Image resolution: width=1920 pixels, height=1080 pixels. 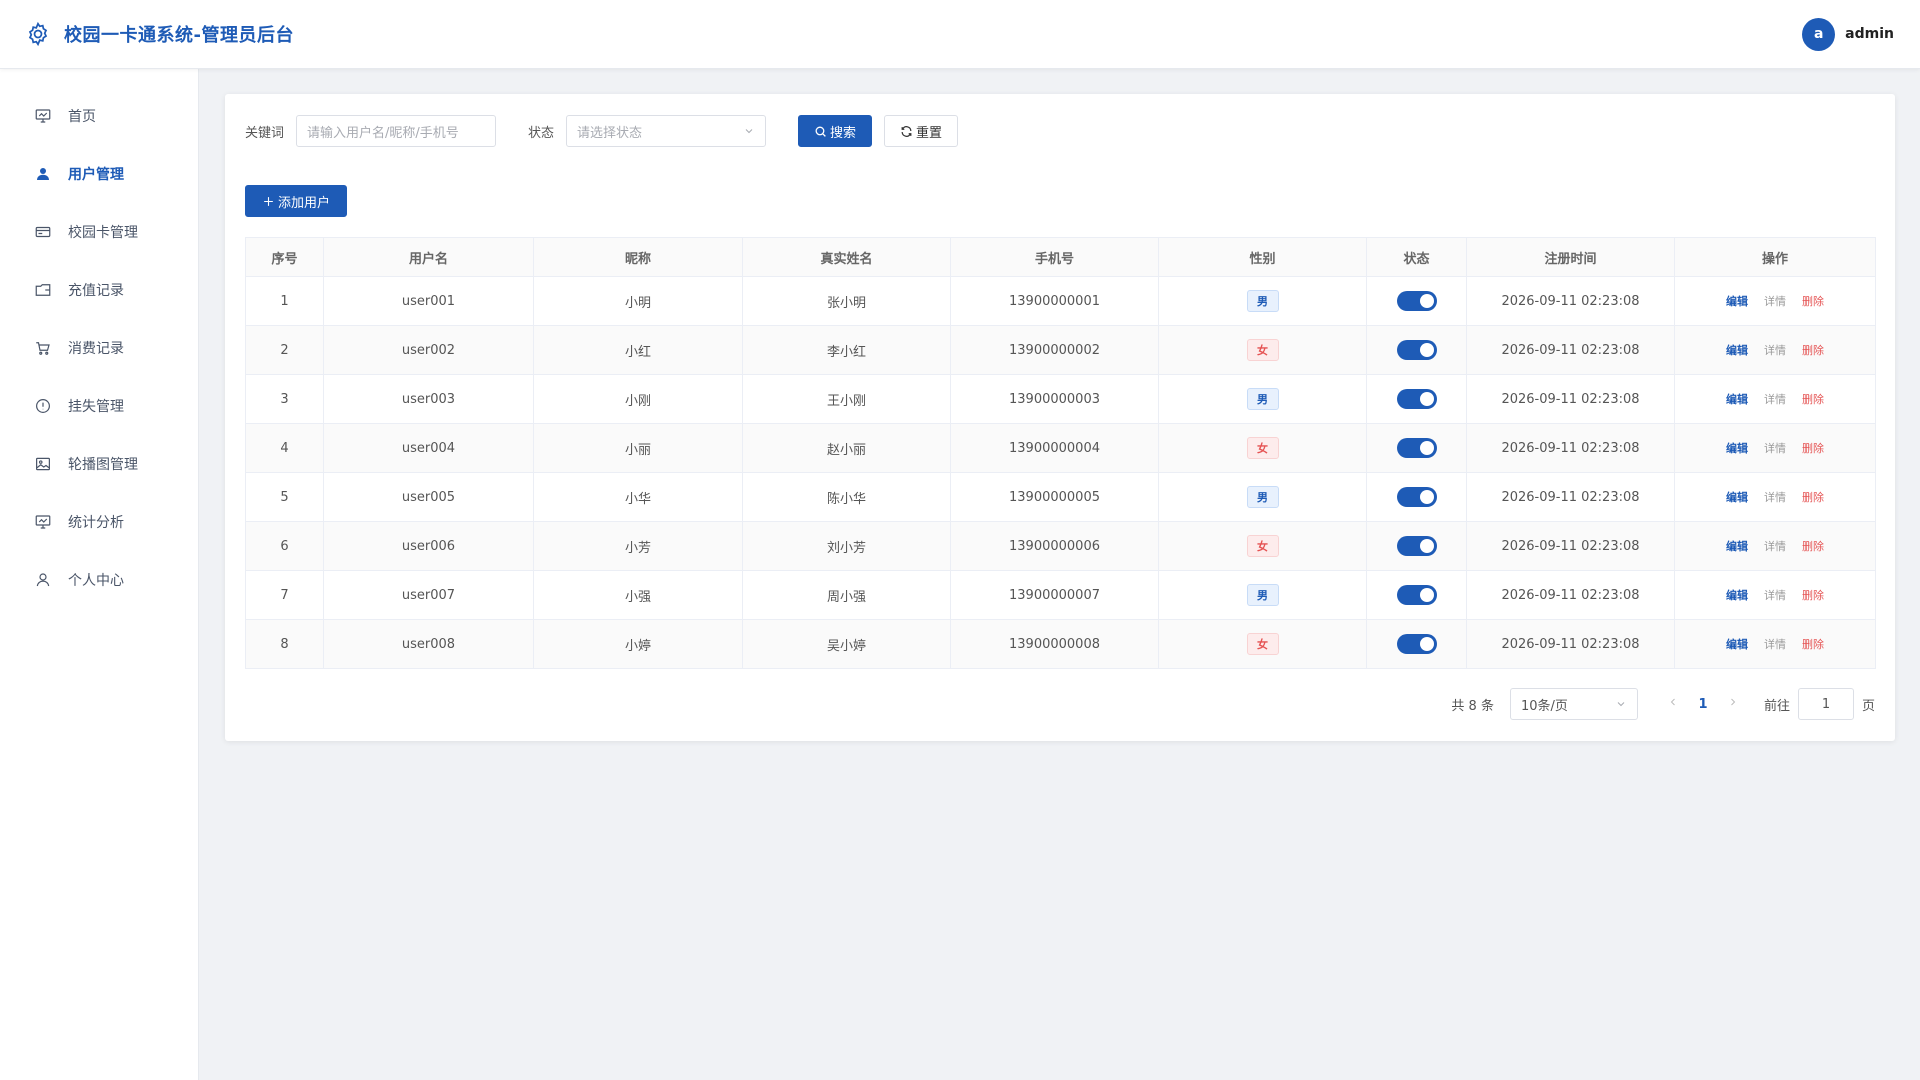 What do you see at coordinates (835, 131) in the screenshot?
I see `search-button: 搜索` at bounding box center [835, 131].